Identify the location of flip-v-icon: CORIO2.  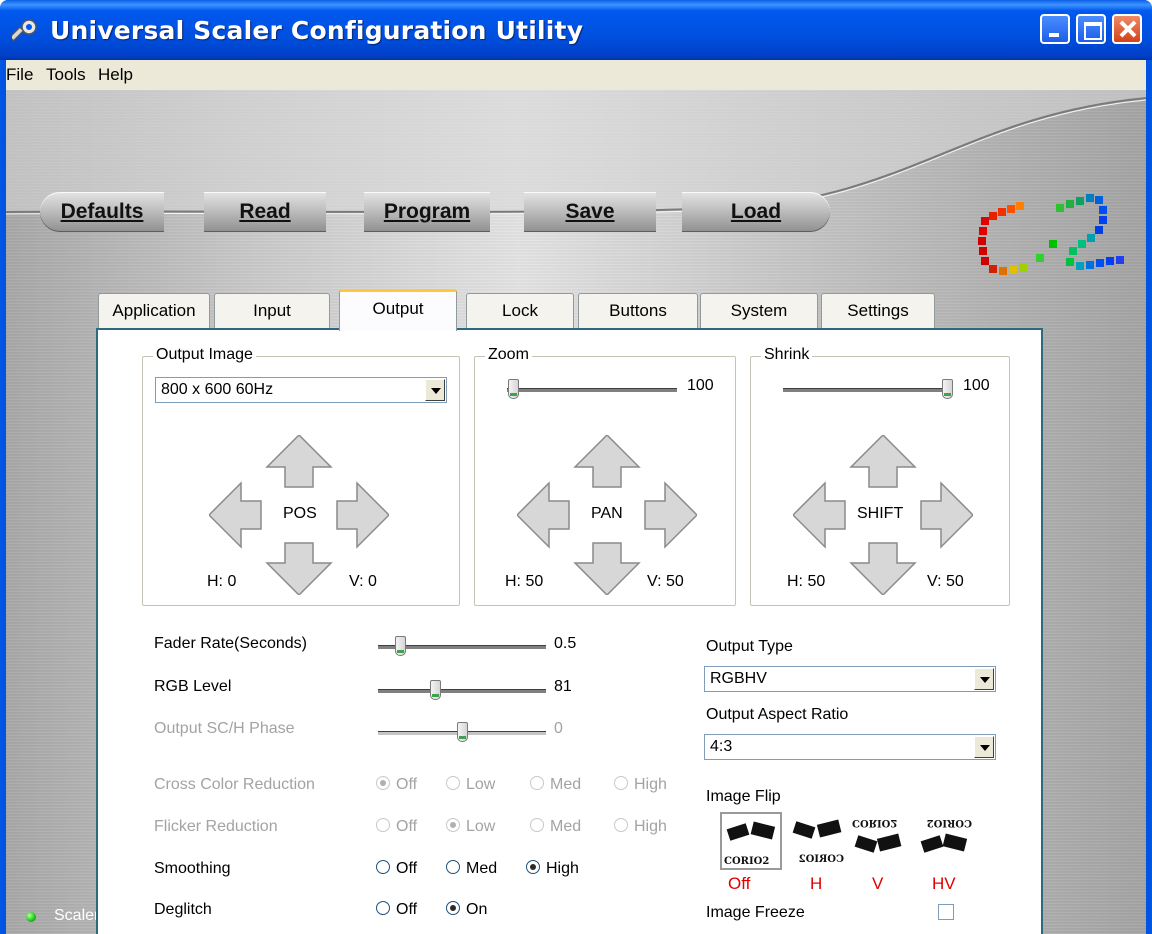
(879, 839).